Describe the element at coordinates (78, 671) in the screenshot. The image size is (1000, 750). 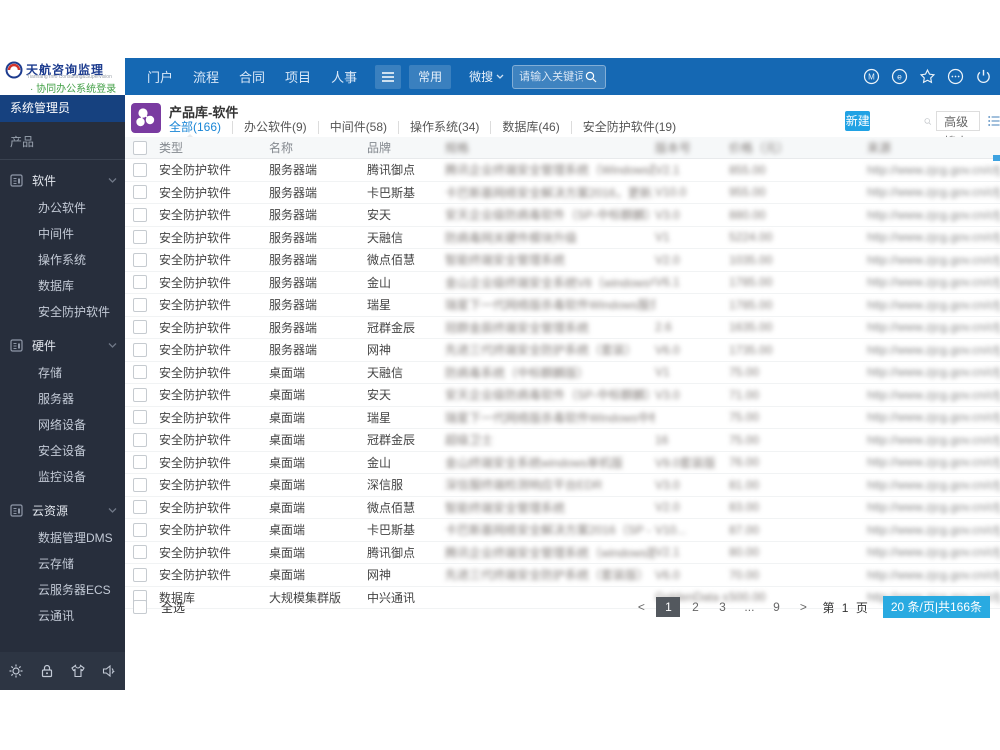
I see `theme-shirt-icon` at that location.